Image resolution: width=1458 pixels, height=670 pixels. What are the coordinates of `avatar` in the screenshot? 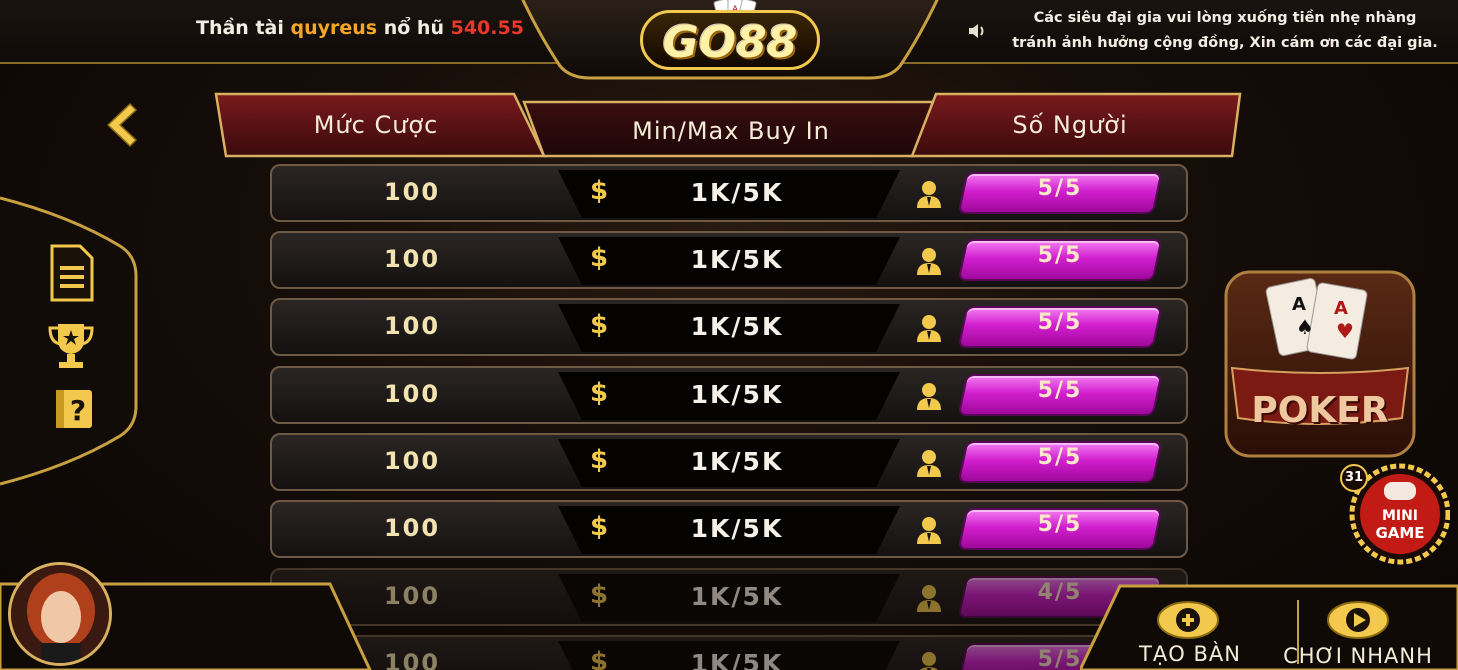 It's located at (60, 614).